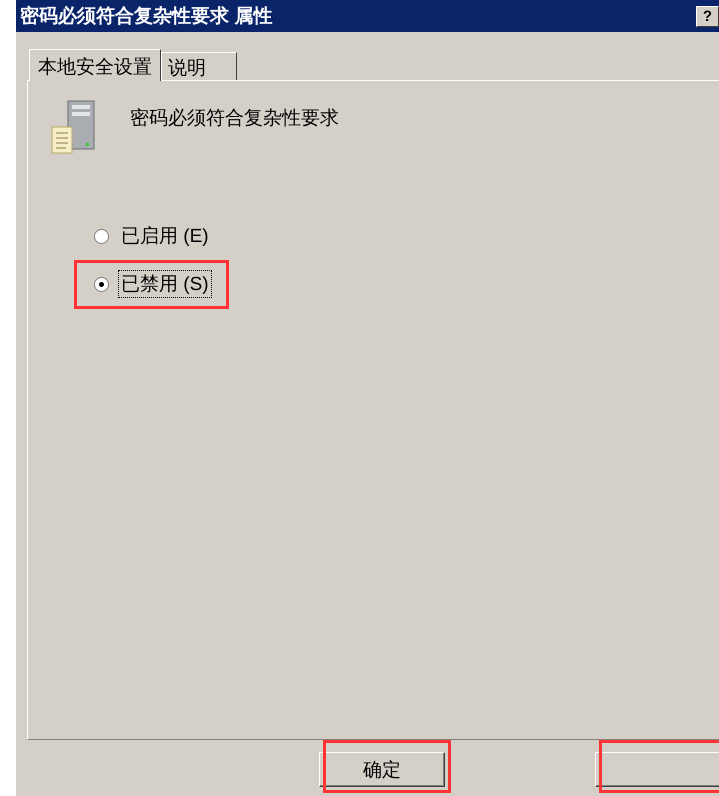 The height and width of the screenshot is (796, 719). What do you see at coordinates (234, 119) in the screenshot?
I see `policy-name: 密码必须符合复杂性要求` at bounding box center [234, 119].